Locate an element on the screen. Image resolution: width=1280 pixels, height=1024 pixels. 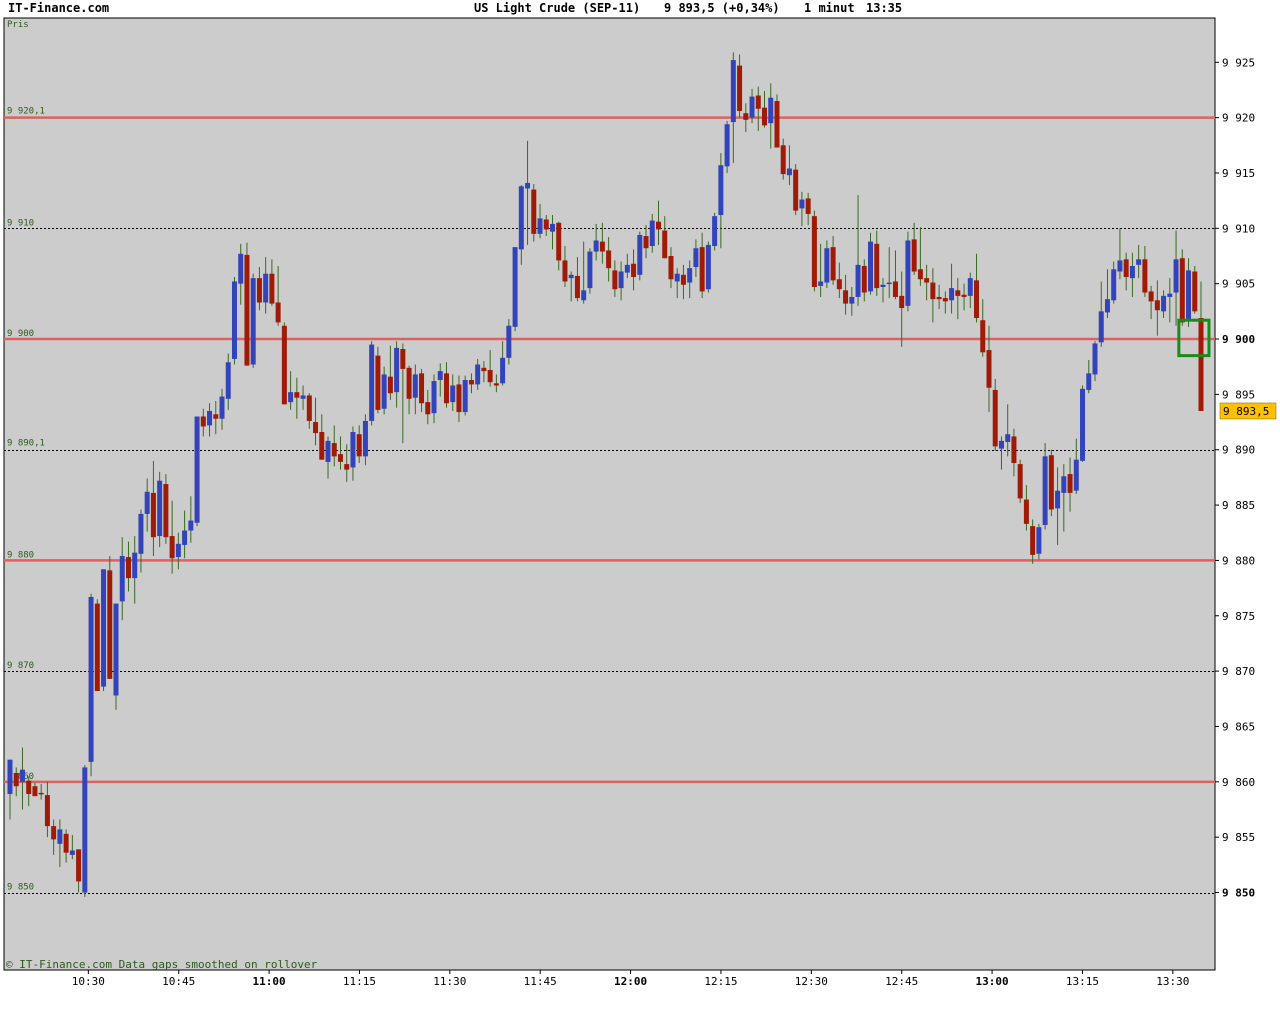
y-tick-label: 9 905 is located at coordinates (1238, 284).